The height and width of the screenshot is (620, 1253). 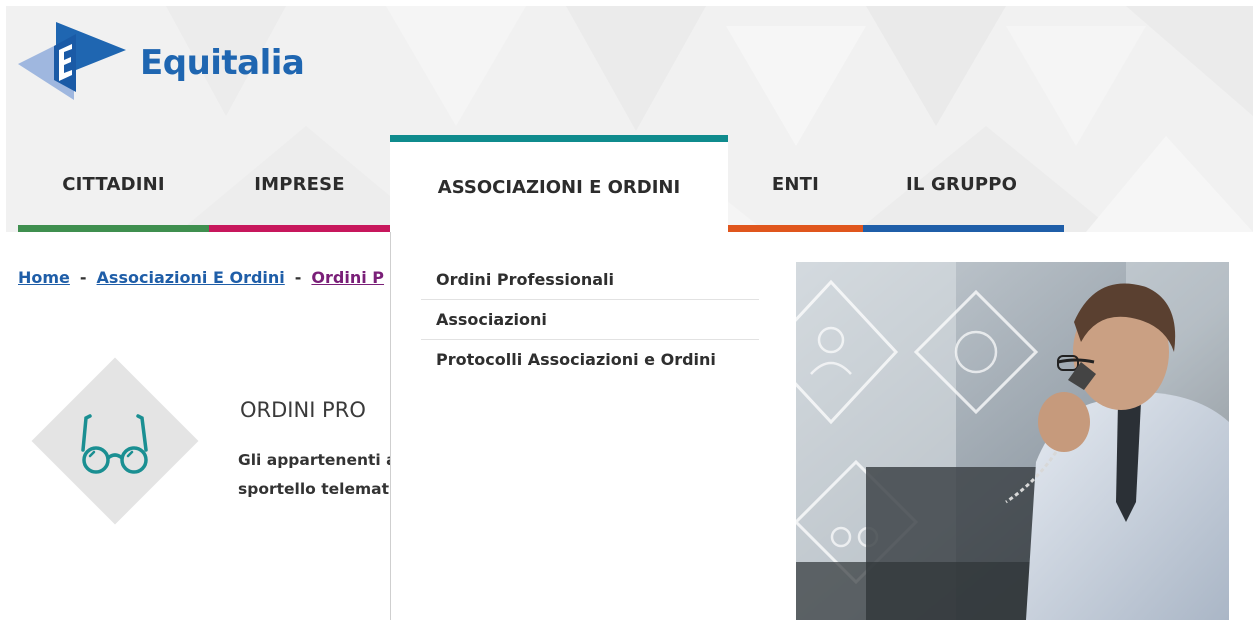 What do you see at coordinates (590, 280) in the screenshot?
I see `dropdown-item-ordini-professionali: Ordini Professionali` at bounding box center [590, 280].